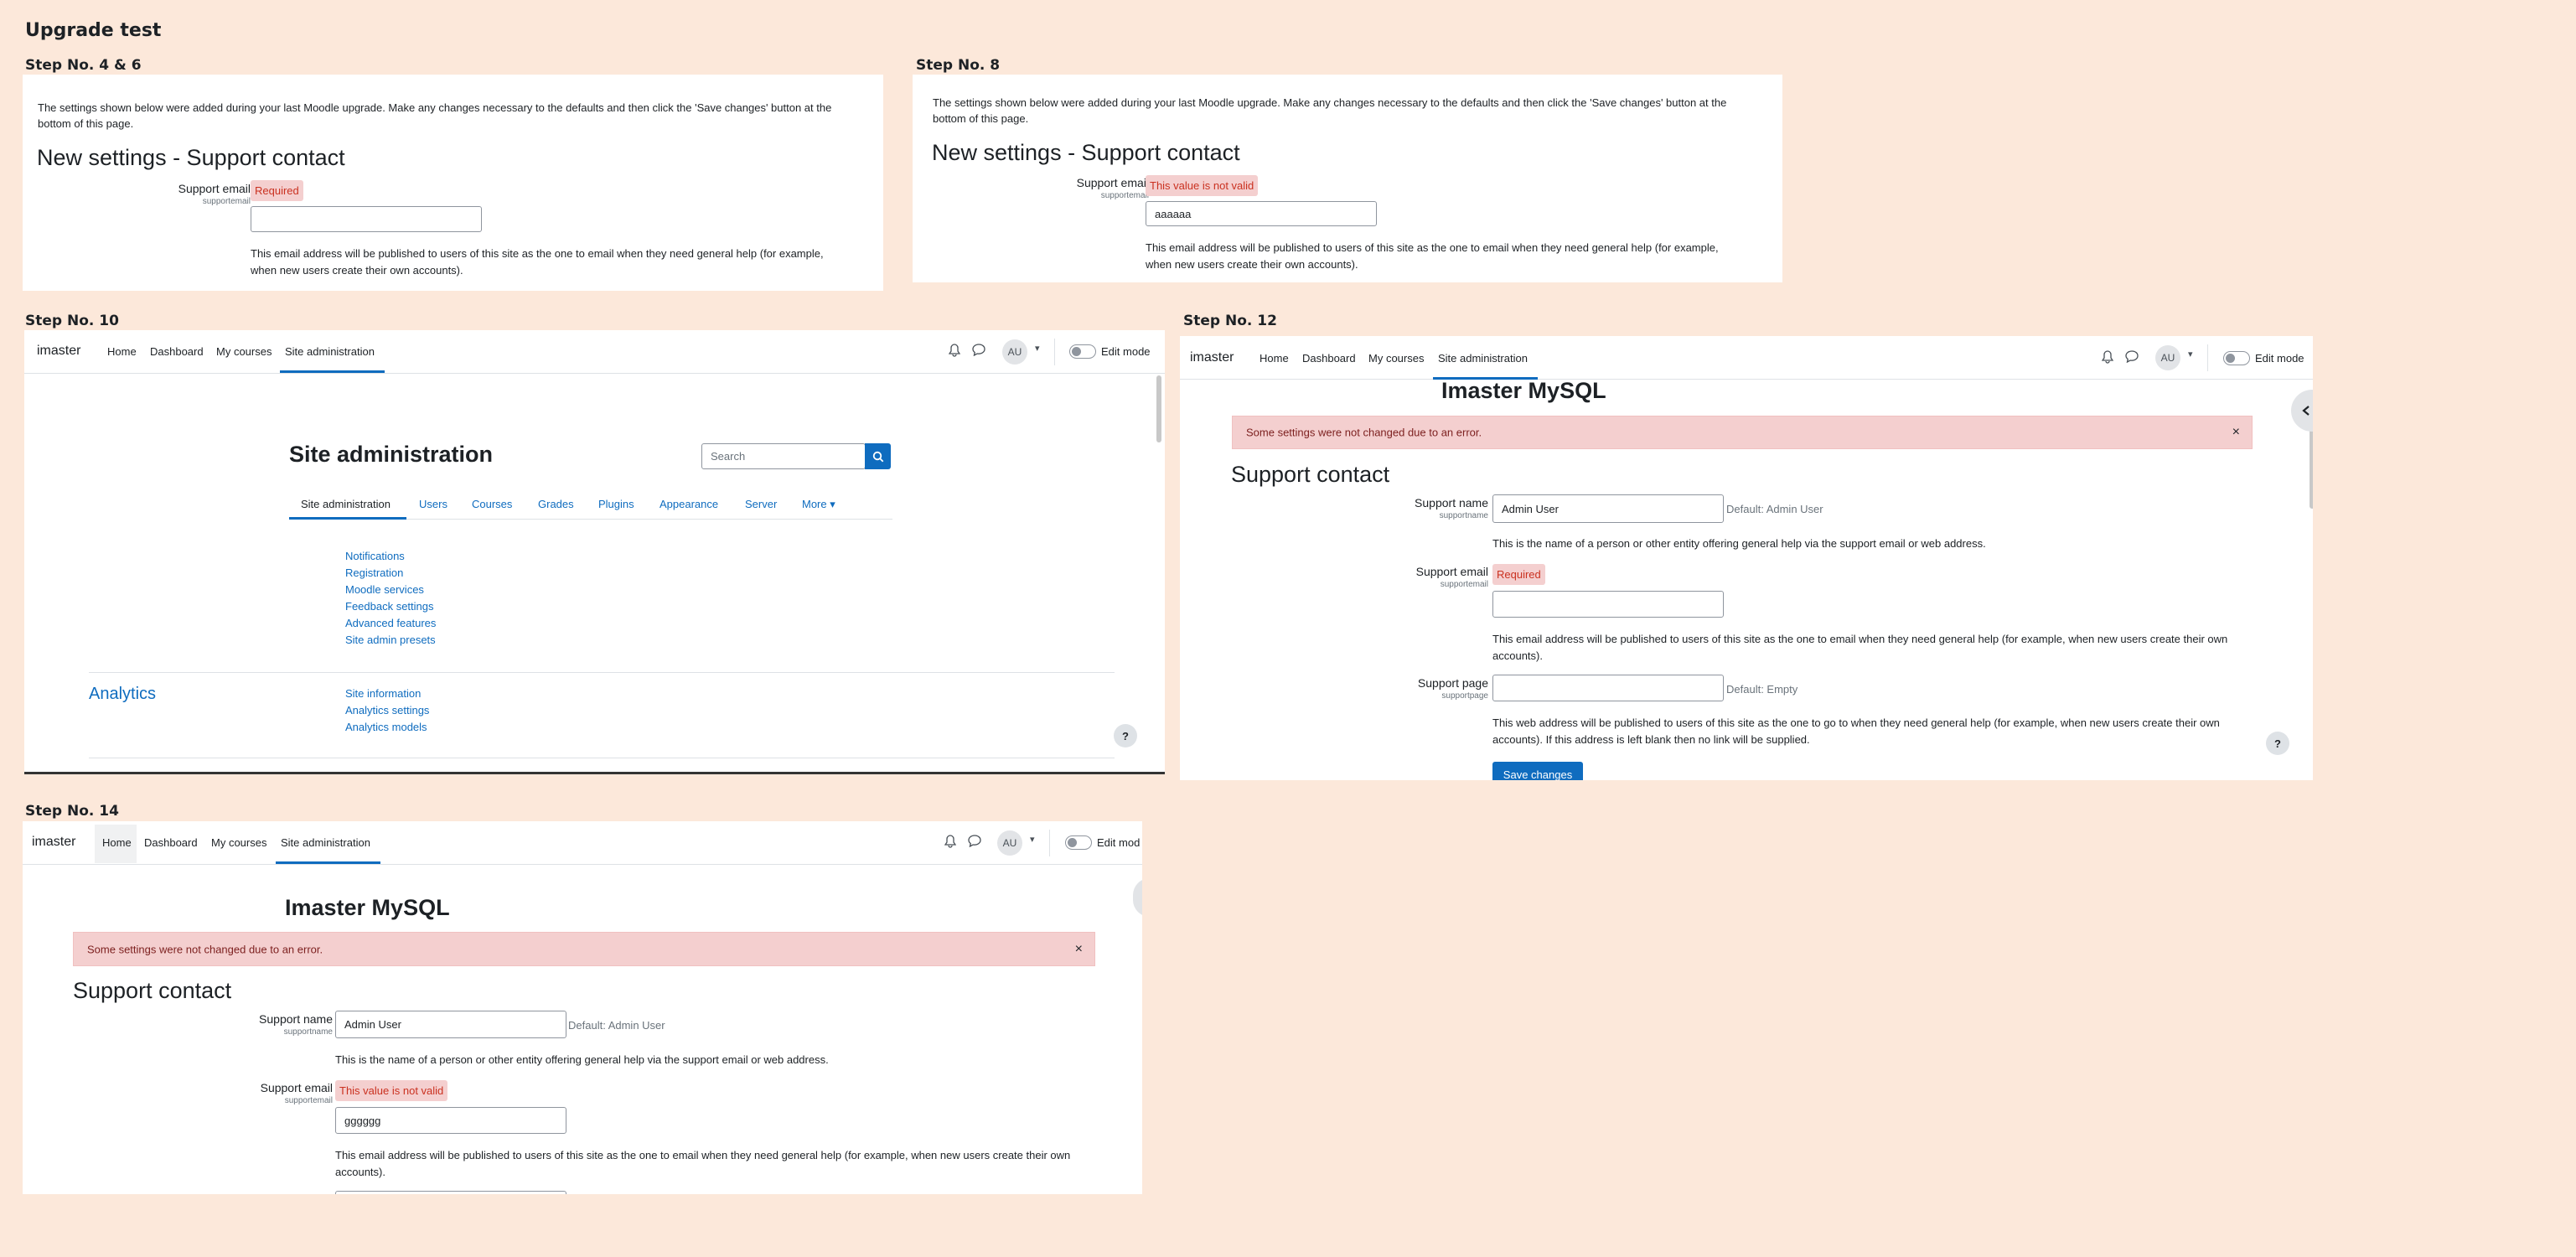 The image size is (2576, 1257). I want to click on support-page-input, so click(1608, 688).